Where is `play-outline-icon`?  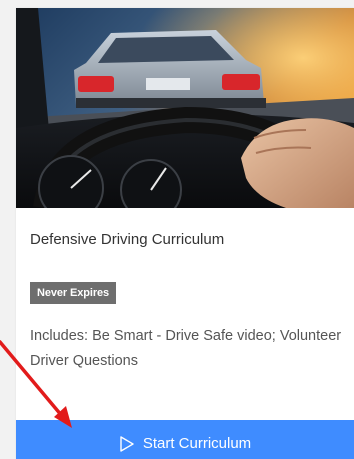
play-outline-icon is located at coordinates (127, 443).